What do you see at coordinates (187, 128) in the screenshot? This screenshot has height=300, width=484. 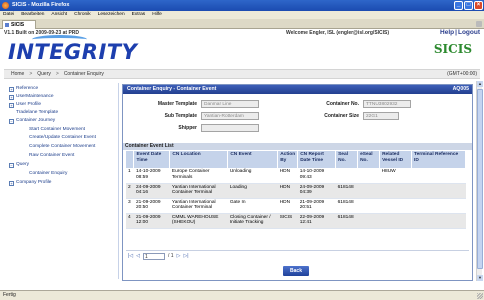 I see `shipper-label: Shipper` at bounding box center [187, 128].